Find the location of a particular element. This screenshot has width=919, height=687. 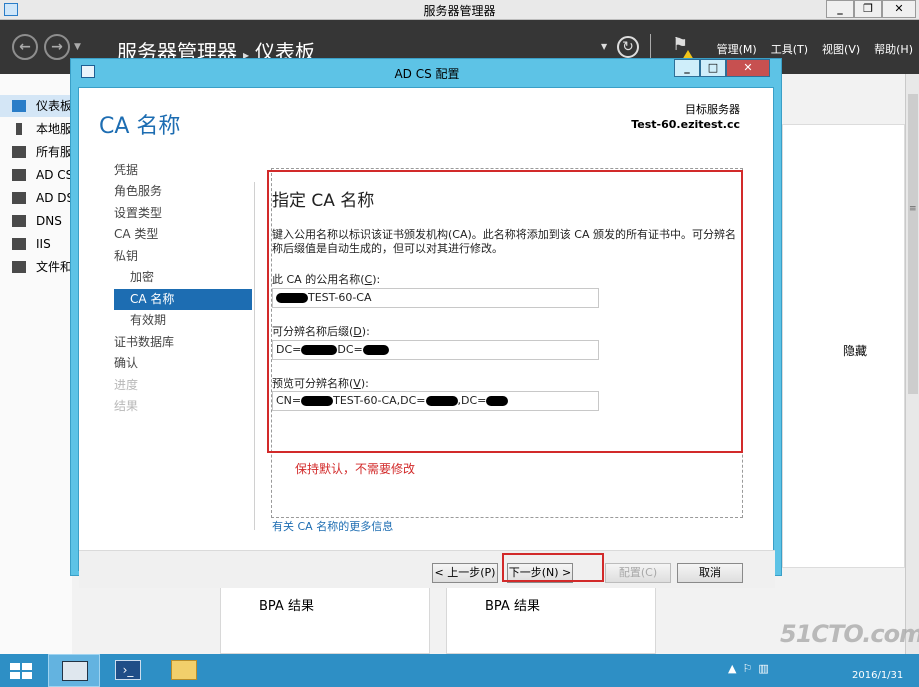

minimize-button: _ is located at coordinates (840, 9).